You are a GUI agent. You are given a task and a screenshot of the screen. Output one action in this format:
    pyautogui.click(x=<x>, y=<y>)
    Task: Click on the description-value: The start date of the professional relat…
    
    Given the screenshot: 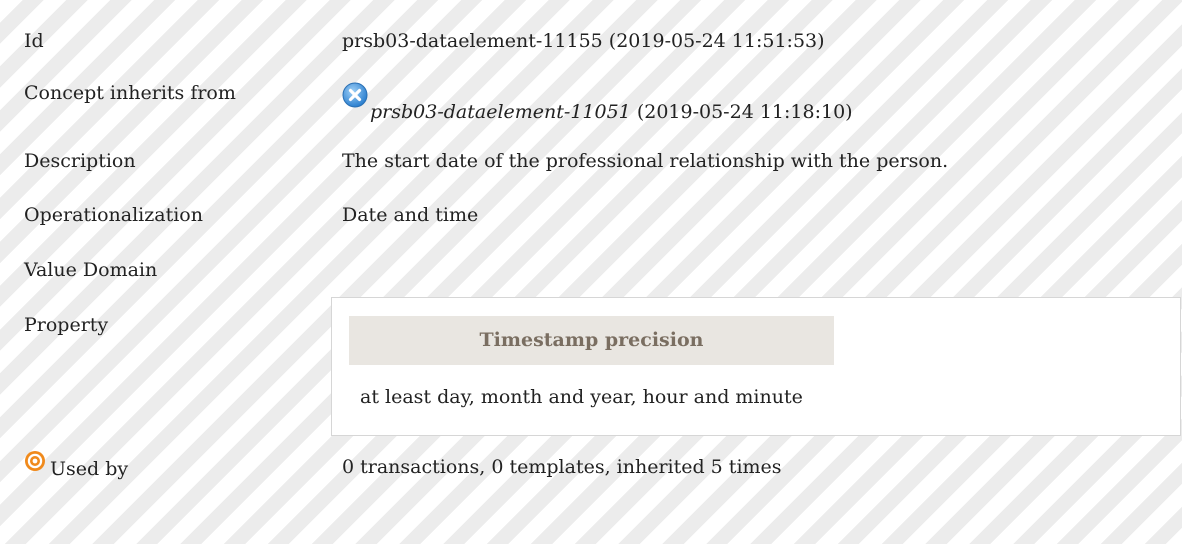 What is the action you would take?
    pyautogui.click(x=645, y=161)
    